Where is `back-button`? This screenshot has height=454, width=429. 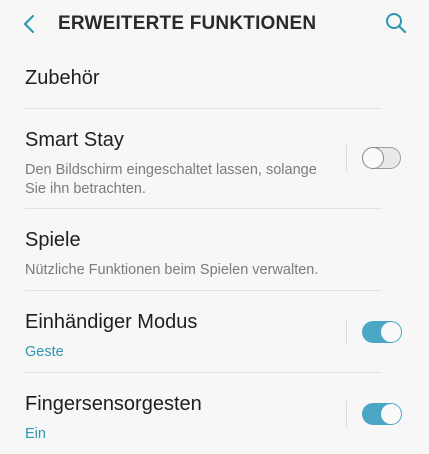
back-button is located at coordinates (30, 24).